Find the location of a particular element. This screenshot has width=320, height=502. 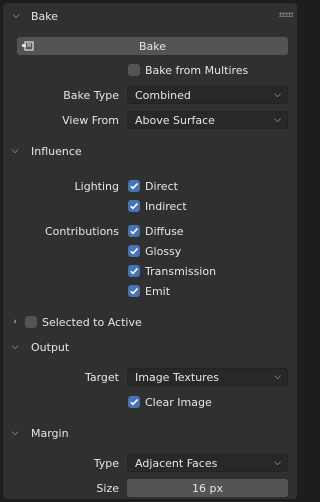

margin-title: Margin is located at coordinates (50, 433).